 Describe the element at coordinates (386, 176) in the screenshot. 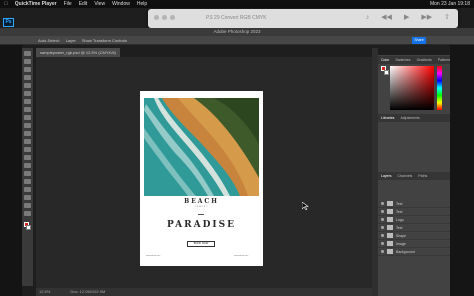

I see `tab-layers: Layers` at that location.